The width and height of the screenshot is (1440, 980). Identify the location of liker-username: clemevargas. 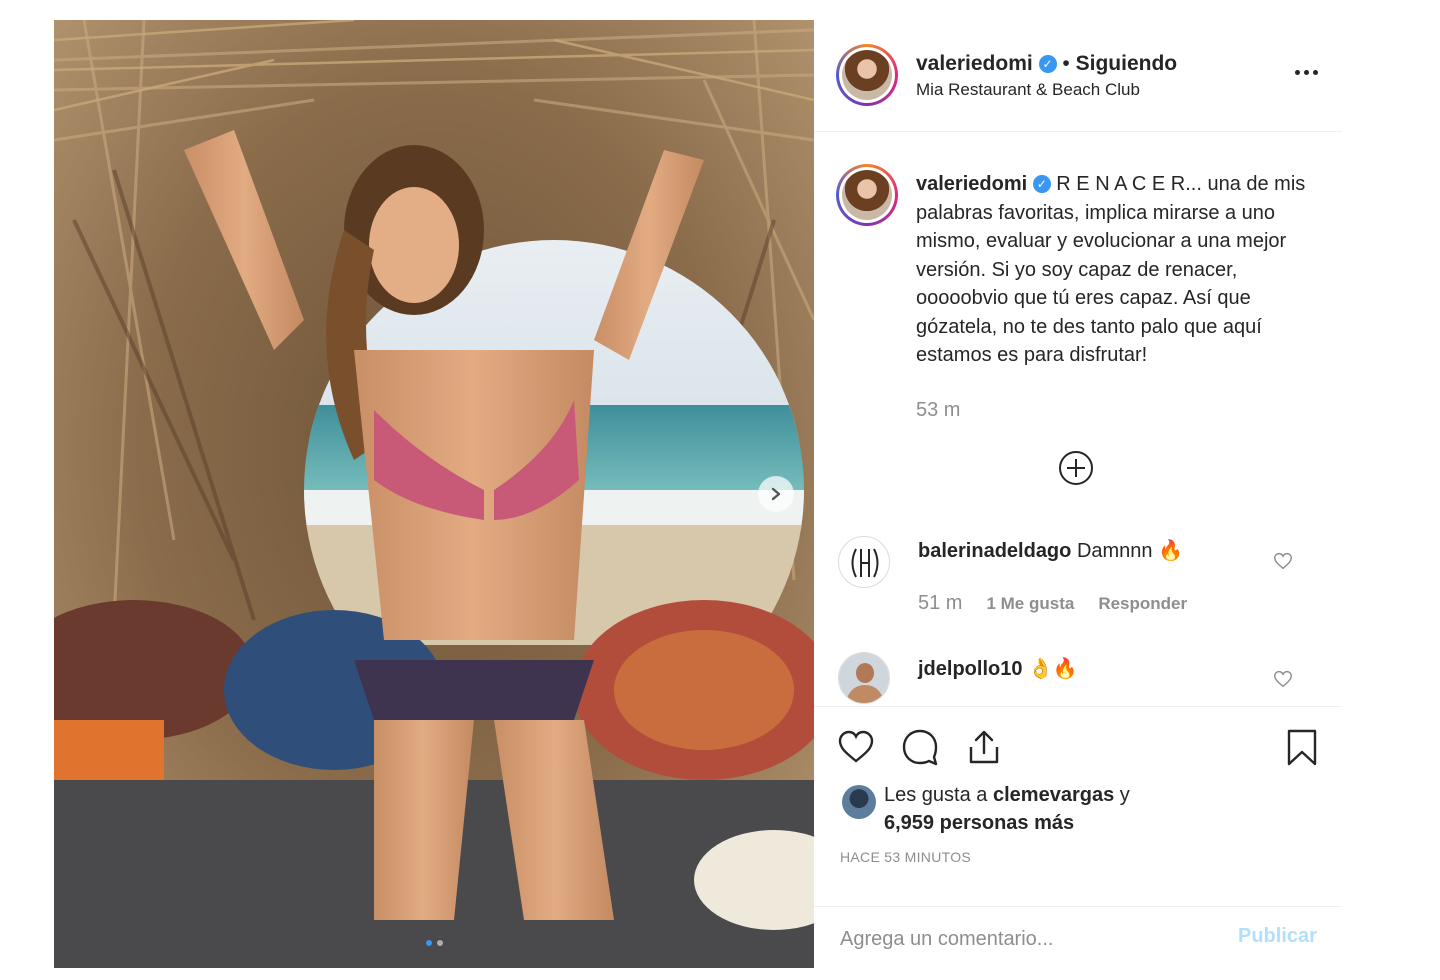
(1053, 795).